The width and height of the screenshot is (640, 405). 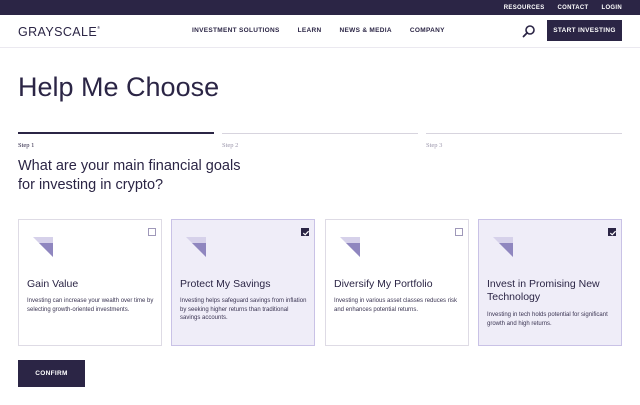 What do you see at coordinates (543, 290) in the screenshot?
I see `goal-title: Invest in Promising New Technology` at bounding box center [543, 290].